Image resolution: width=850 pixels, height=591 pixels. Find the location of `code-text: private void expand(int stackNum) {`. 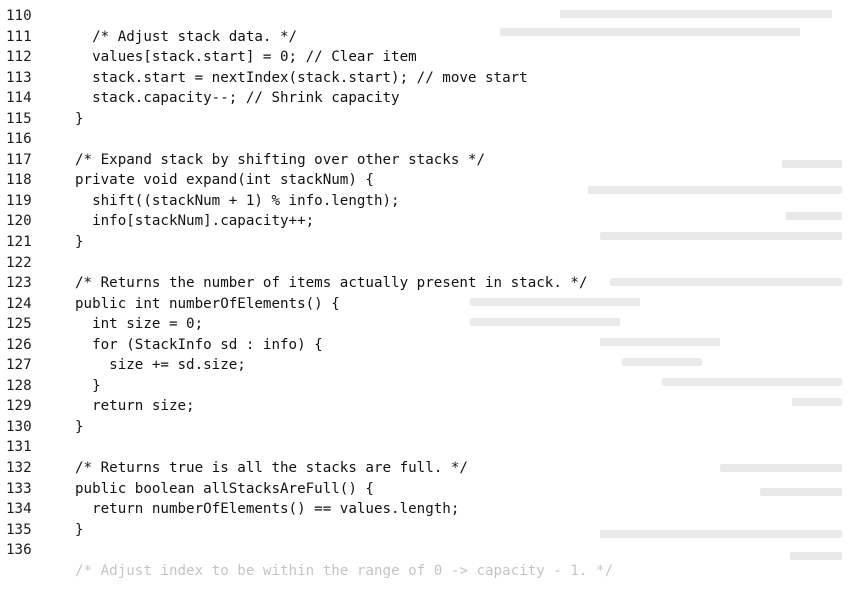

code-text: private void expand(int stackNum) { is located at coordinates (224, 180).